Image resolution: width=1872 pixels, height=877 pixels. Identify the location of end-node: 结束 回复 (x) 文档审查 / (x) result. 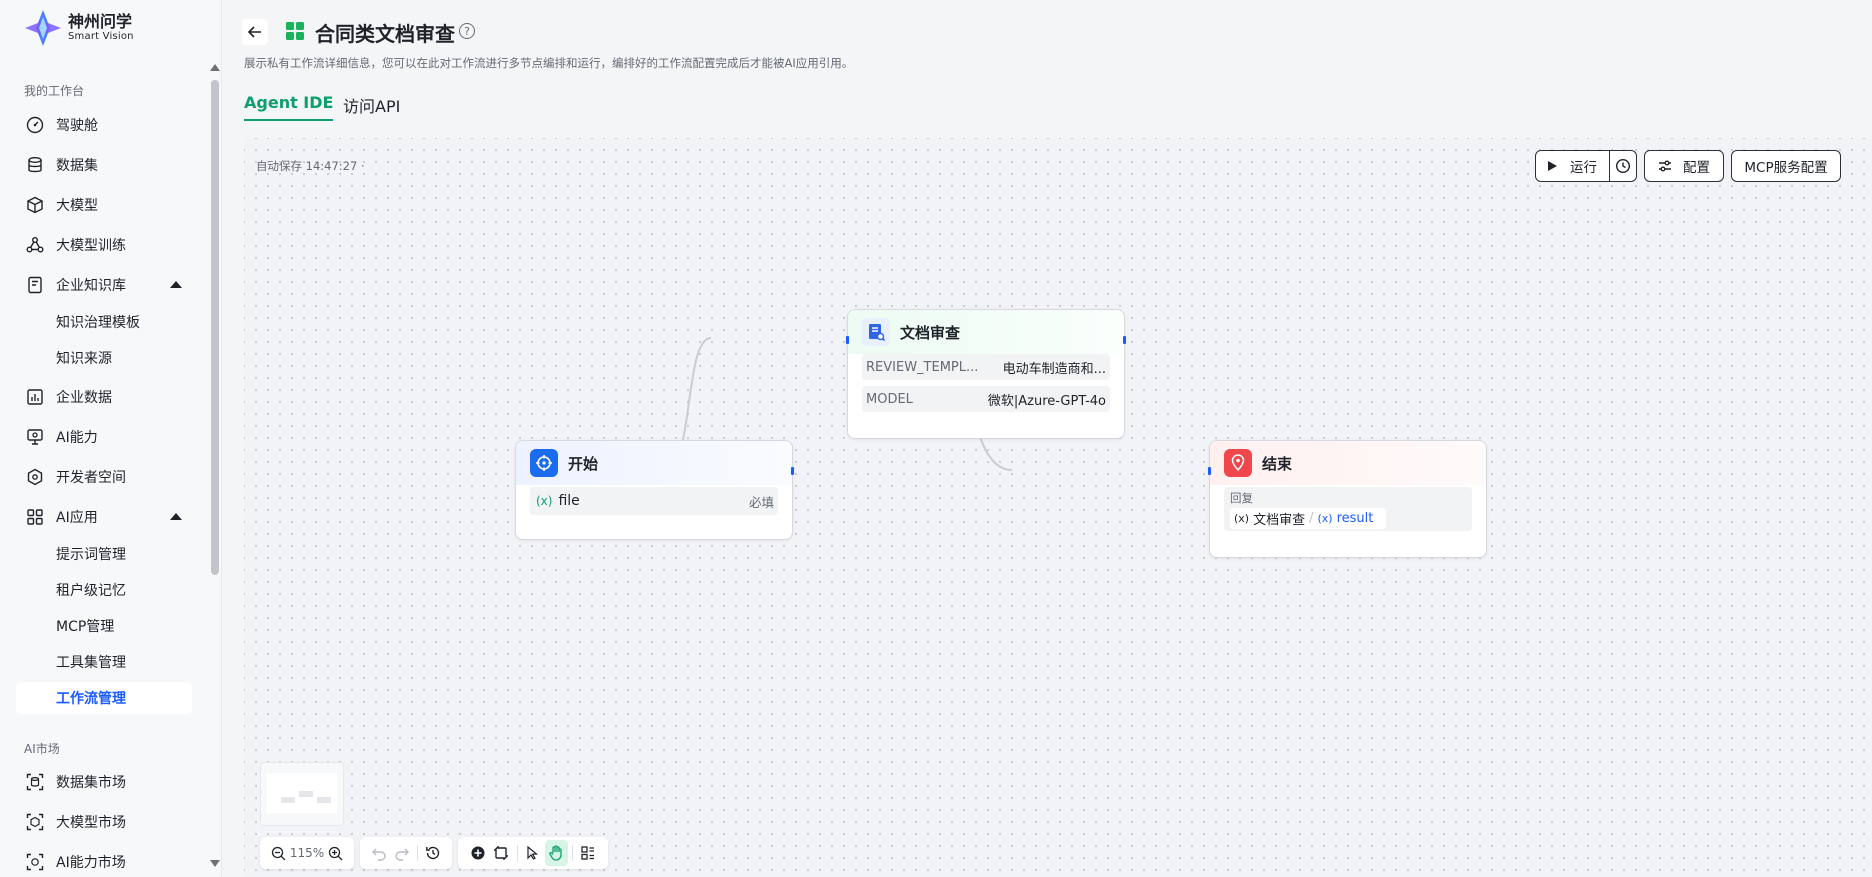
(1347, 499).